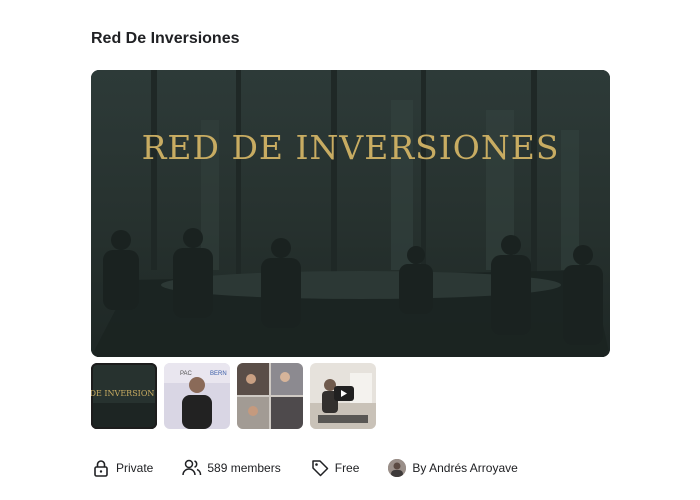 This screenshot has width=700, height=500. I want to click on privacy-label: Private, so click(135, 468).